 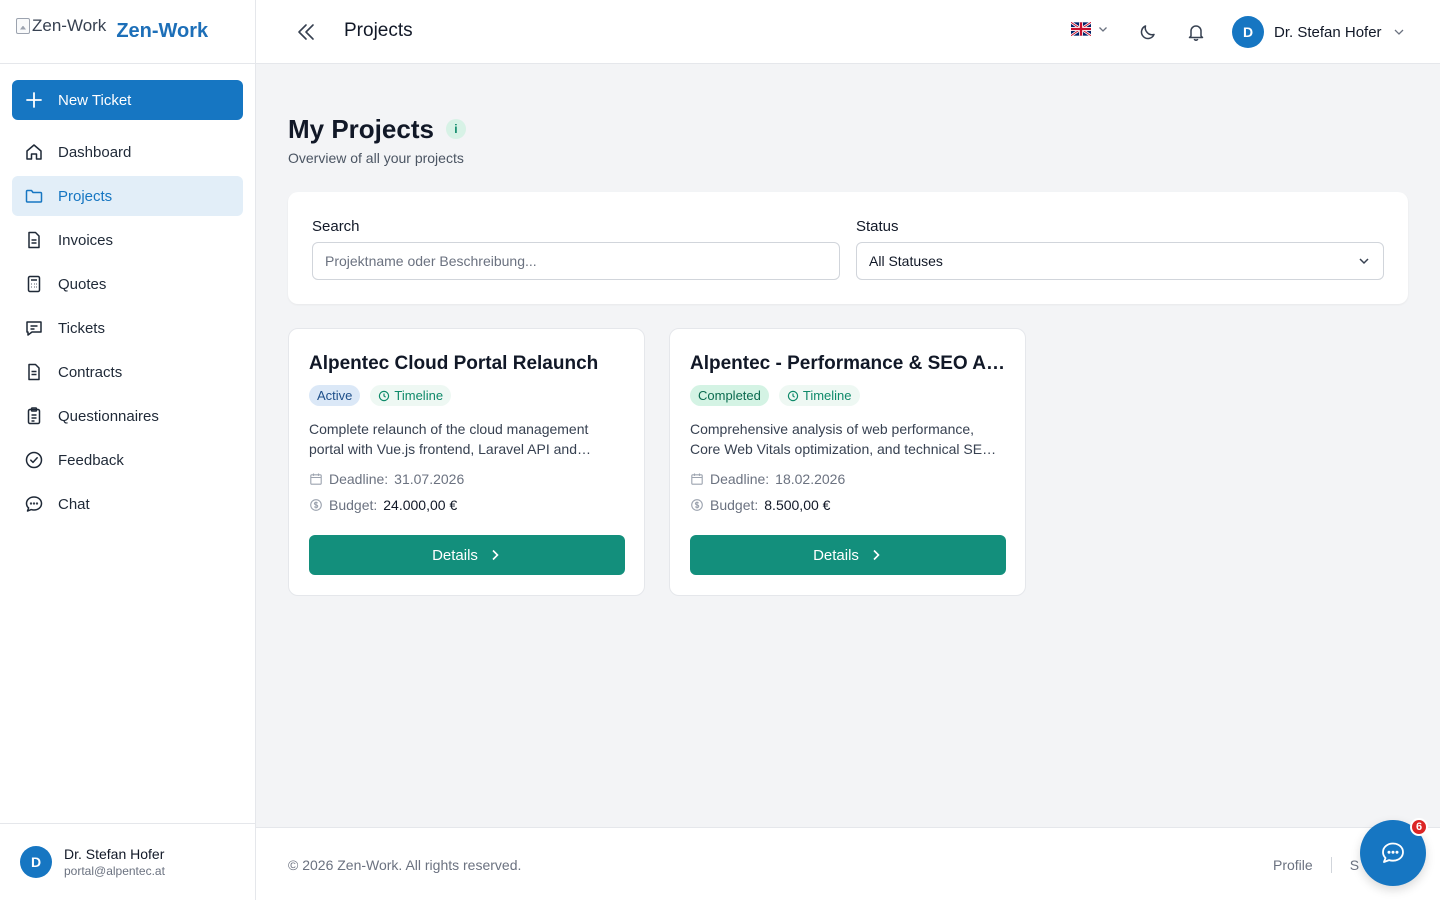 I want to click on brand-name: Zen-Work, so click(x=162, y=31).